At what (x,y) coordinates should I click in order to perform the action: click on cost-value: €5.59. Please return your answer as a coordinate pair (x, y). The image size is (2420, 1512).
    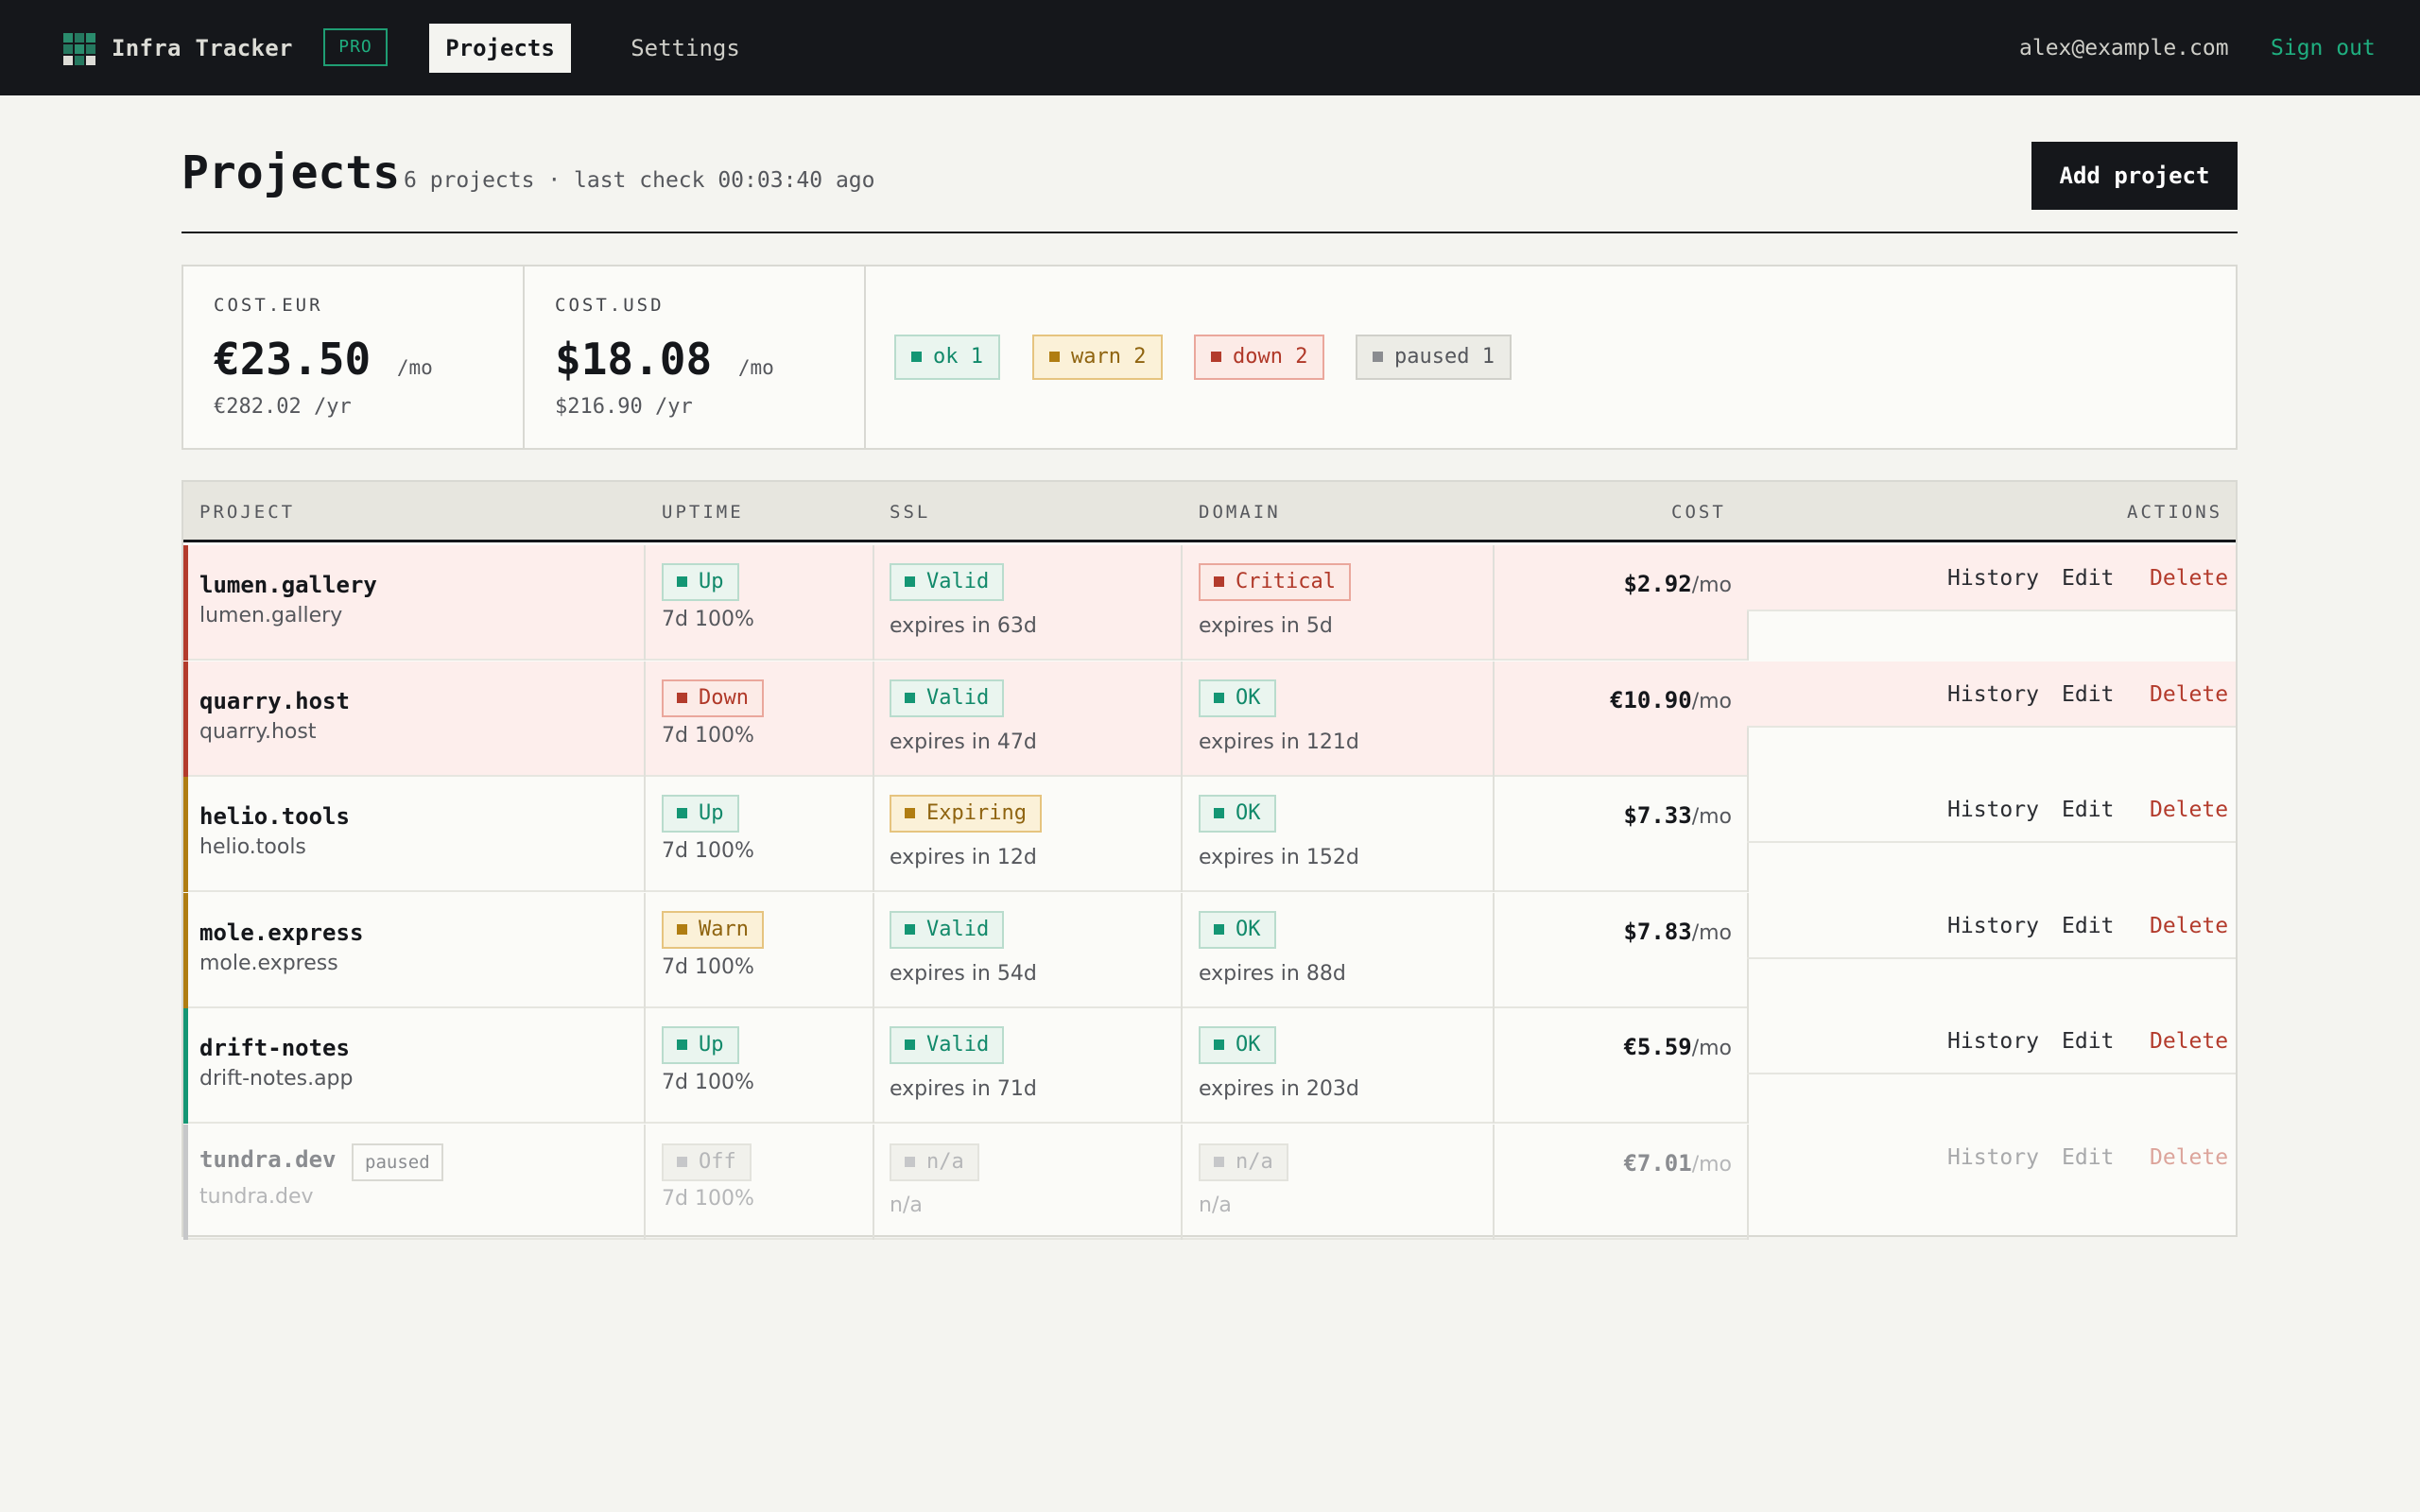
    Looking at the image, I should click on (1658, 1047).